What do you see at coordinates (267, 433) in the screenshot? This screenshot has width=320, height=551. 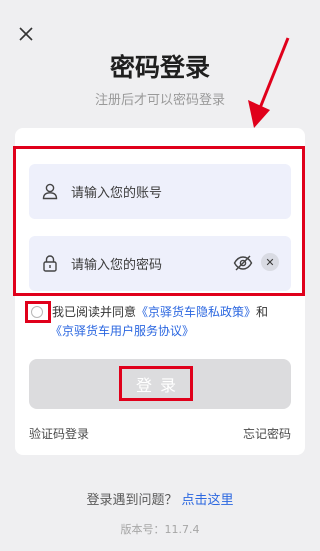 I see `forgot-password-link: 忘记密码` at bounding box center [267, 433].